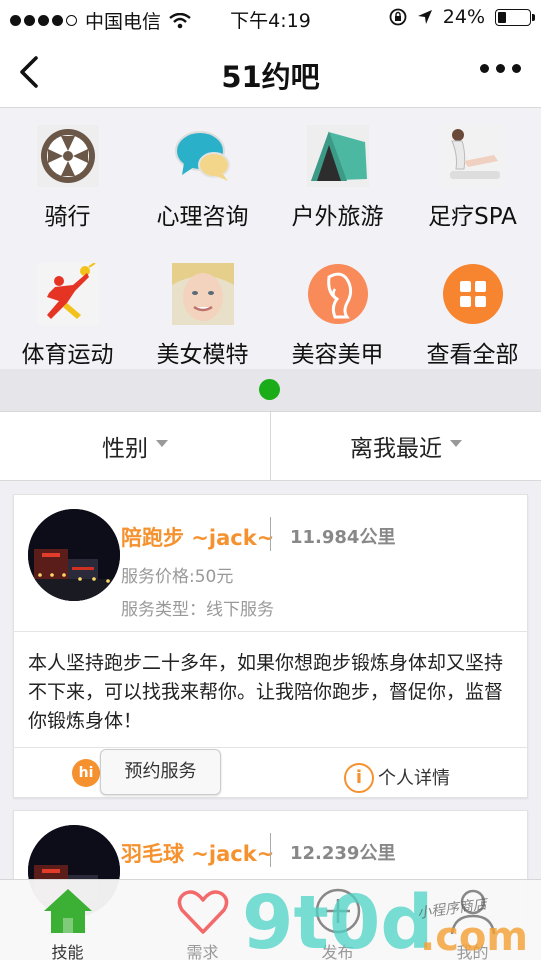  I want to click on chat-bubbles-icon, so click(202, 156).